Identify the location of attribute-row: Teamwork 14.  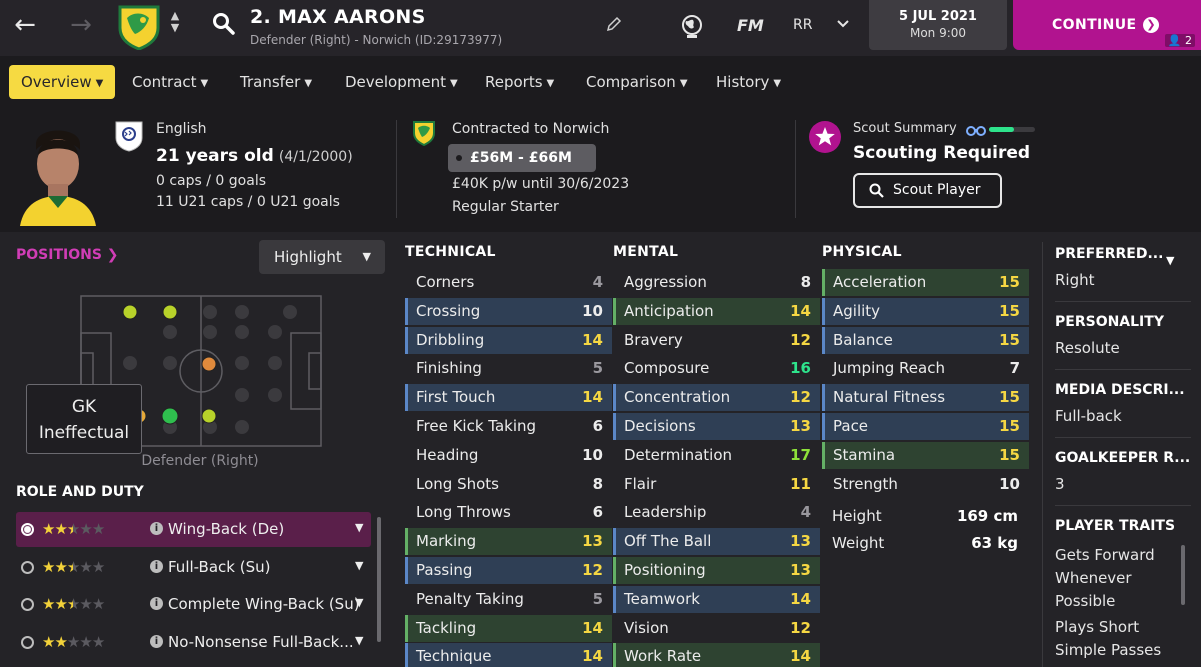
(716, 599).